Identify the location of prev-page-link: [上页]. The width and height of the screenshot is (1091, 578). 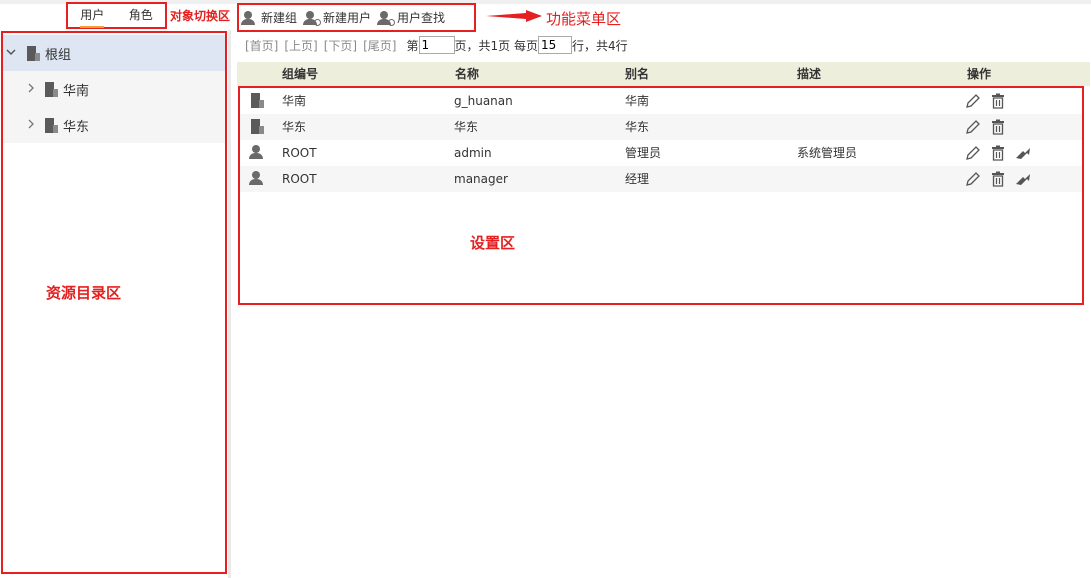
(300, 45).